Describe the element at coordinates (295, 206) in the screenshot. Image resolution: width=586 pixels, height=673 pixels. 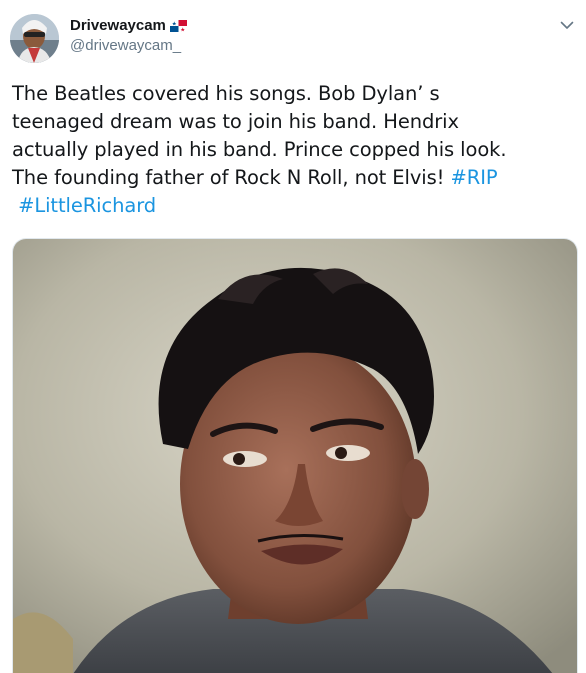
I see `tweet-text-line: #LittleRichard` at that location.